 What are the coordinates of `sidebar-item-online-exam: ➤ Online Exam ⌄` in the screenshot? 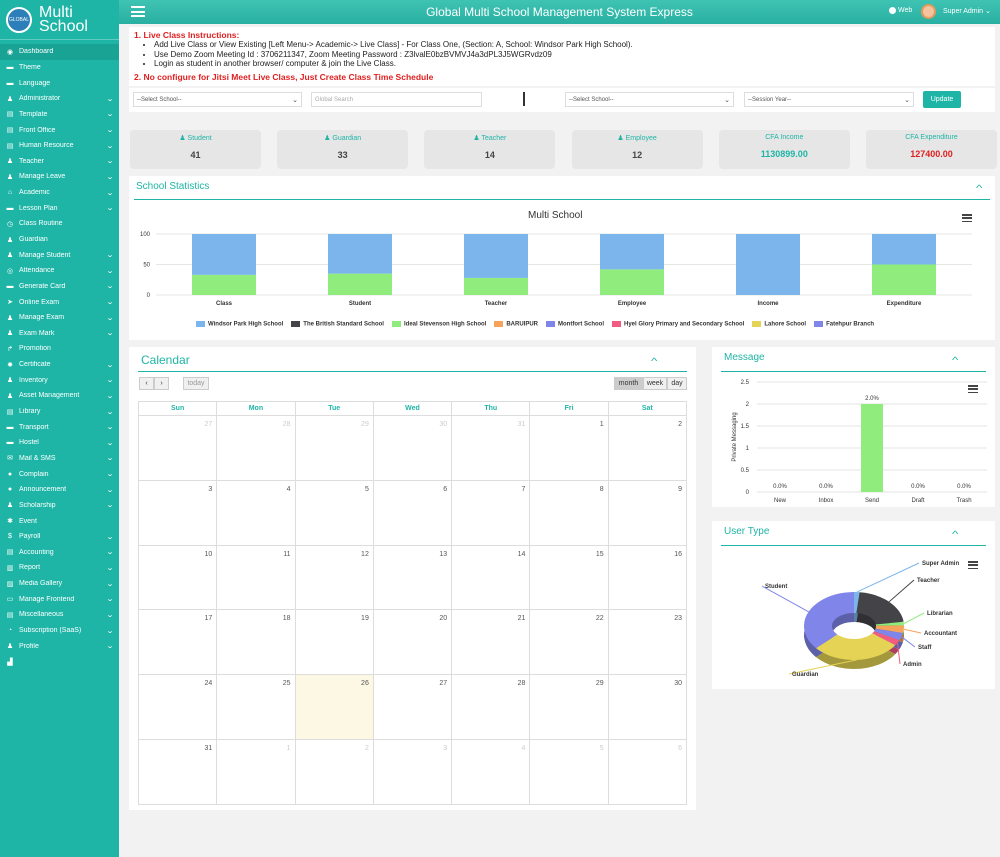 It's located at (59, 302).